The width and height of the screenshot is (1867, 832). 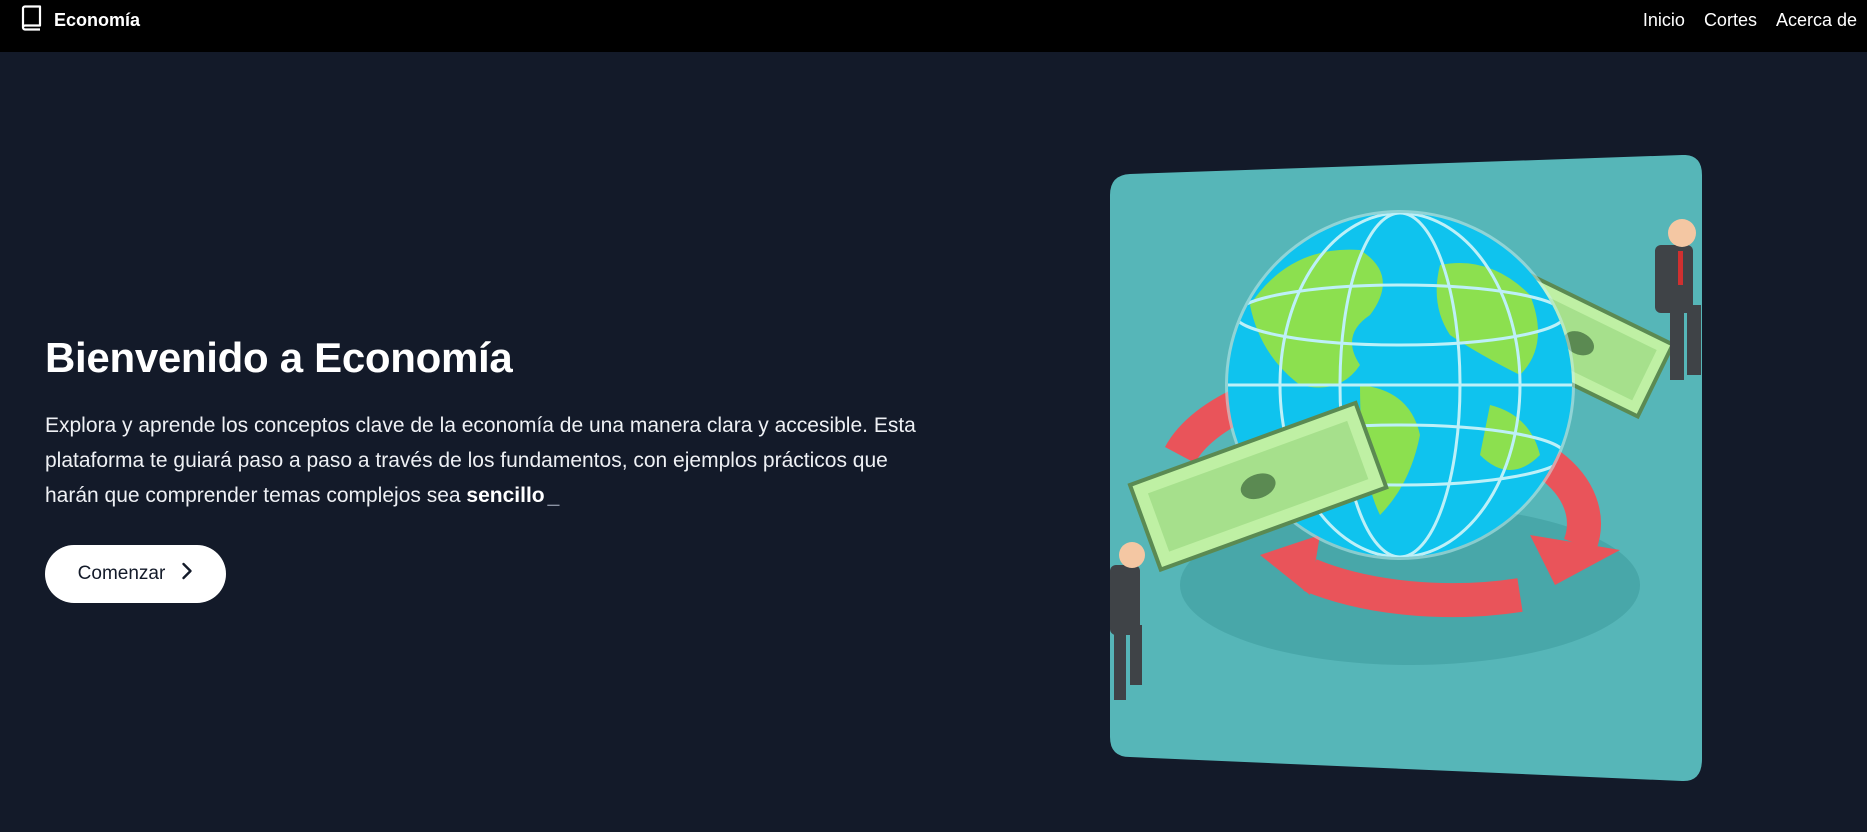 What do you see at coordinates (97, 19) in the screenshot?
I see `brand-name: Economía` at bounding box center [97, 19].